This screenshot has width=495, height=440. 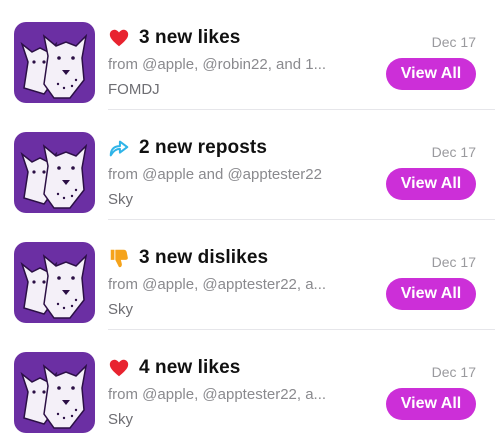 I want to click on notification-title: 3 new likes, so click(x=174, y=38).